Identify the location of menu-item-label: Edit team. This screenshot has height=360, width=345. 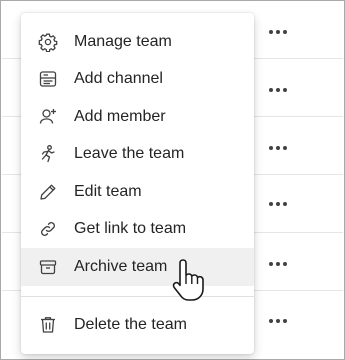
(108, 191).